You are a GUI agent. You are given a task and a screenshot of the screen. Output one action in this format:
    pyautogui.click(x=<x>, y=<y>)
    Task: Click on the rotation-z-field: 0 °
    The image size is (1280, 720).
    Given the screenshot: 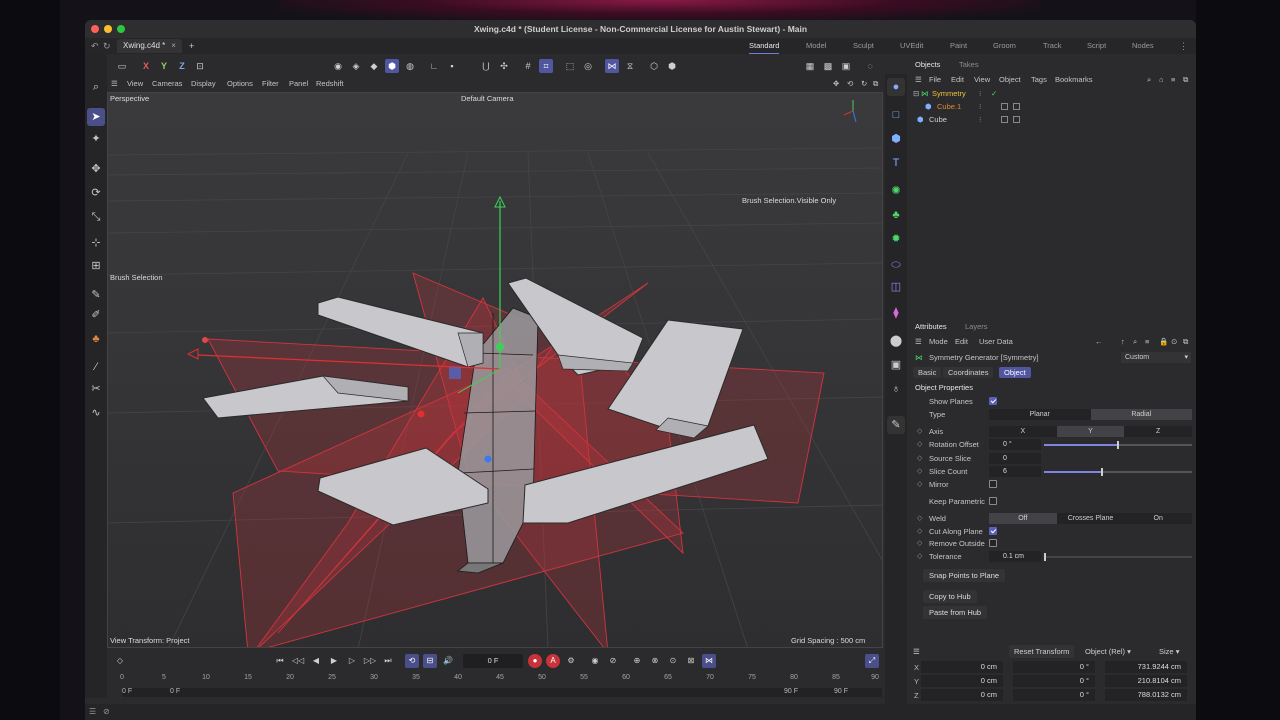 What is the action you would take?
    pyautogui.click(x=1054, y=695)
    